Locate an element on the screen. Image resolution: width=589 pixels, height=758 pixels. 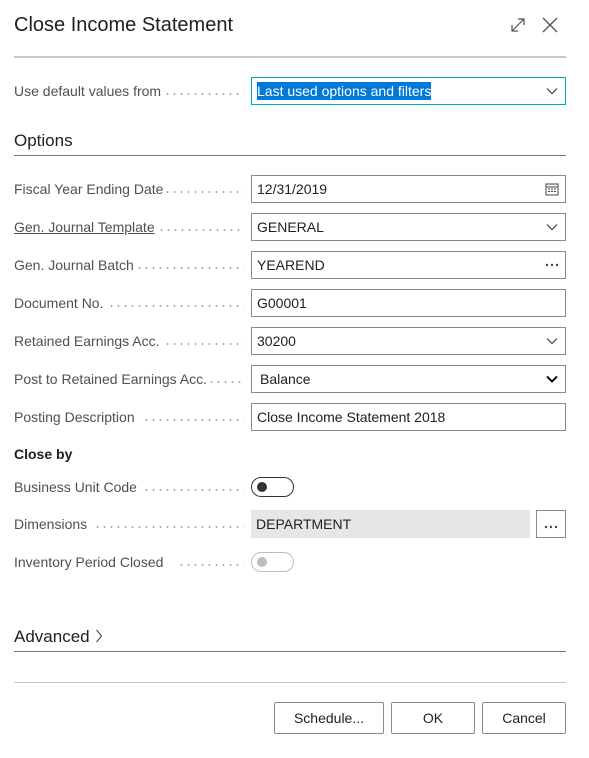
post-to-retained-select: Balance is located at coordinates (408, 379).